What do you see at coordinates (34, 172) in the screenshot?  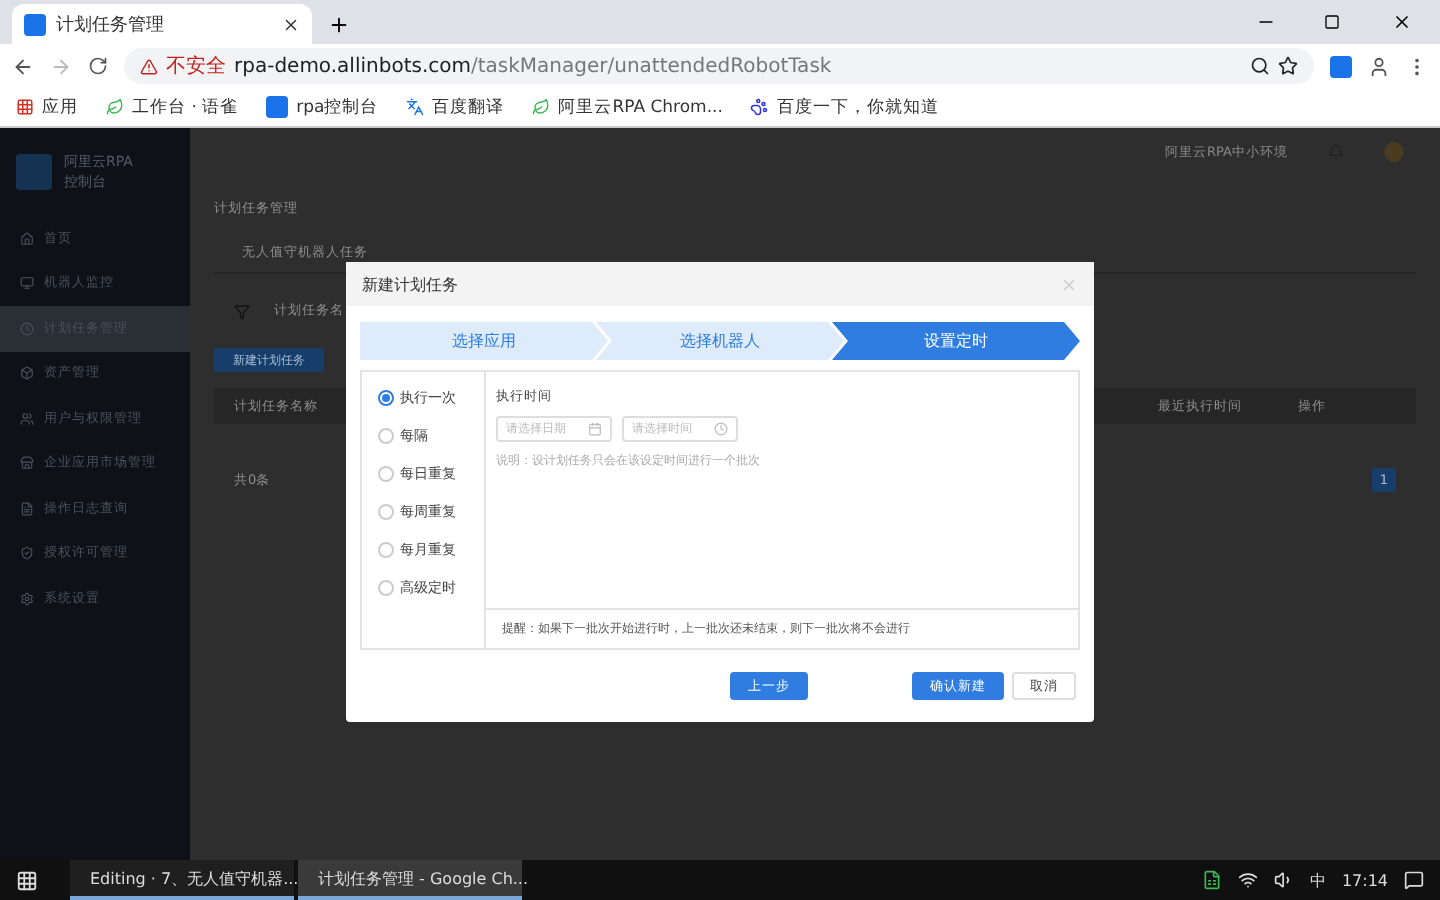 I see `brand-logo-icon` at bounding box center [34, 172].